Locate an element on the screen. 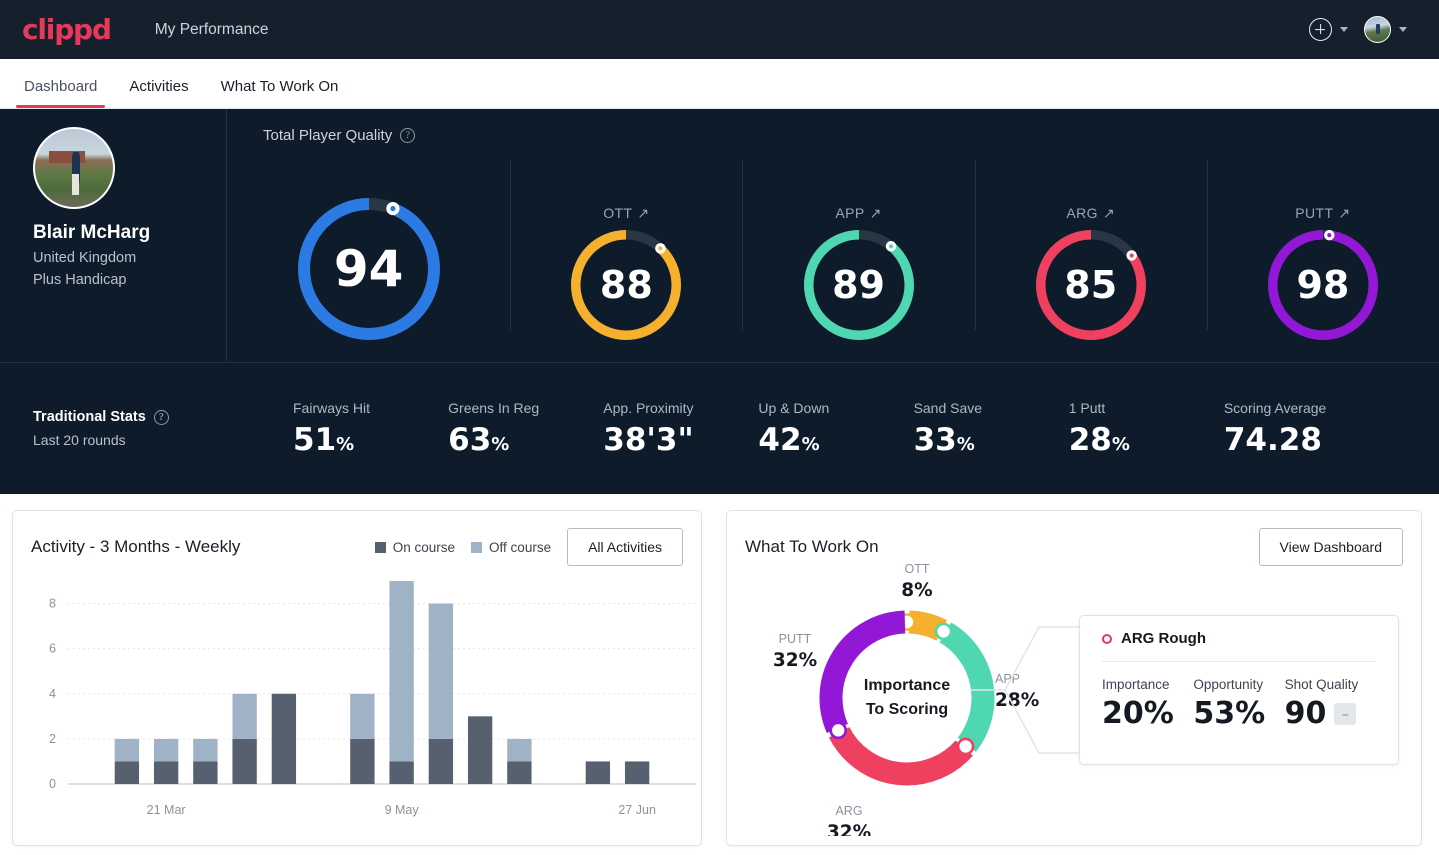 This screenshot has width=1439, height=855. donut-label-ott: OTT is located at coordinates (917, 569).